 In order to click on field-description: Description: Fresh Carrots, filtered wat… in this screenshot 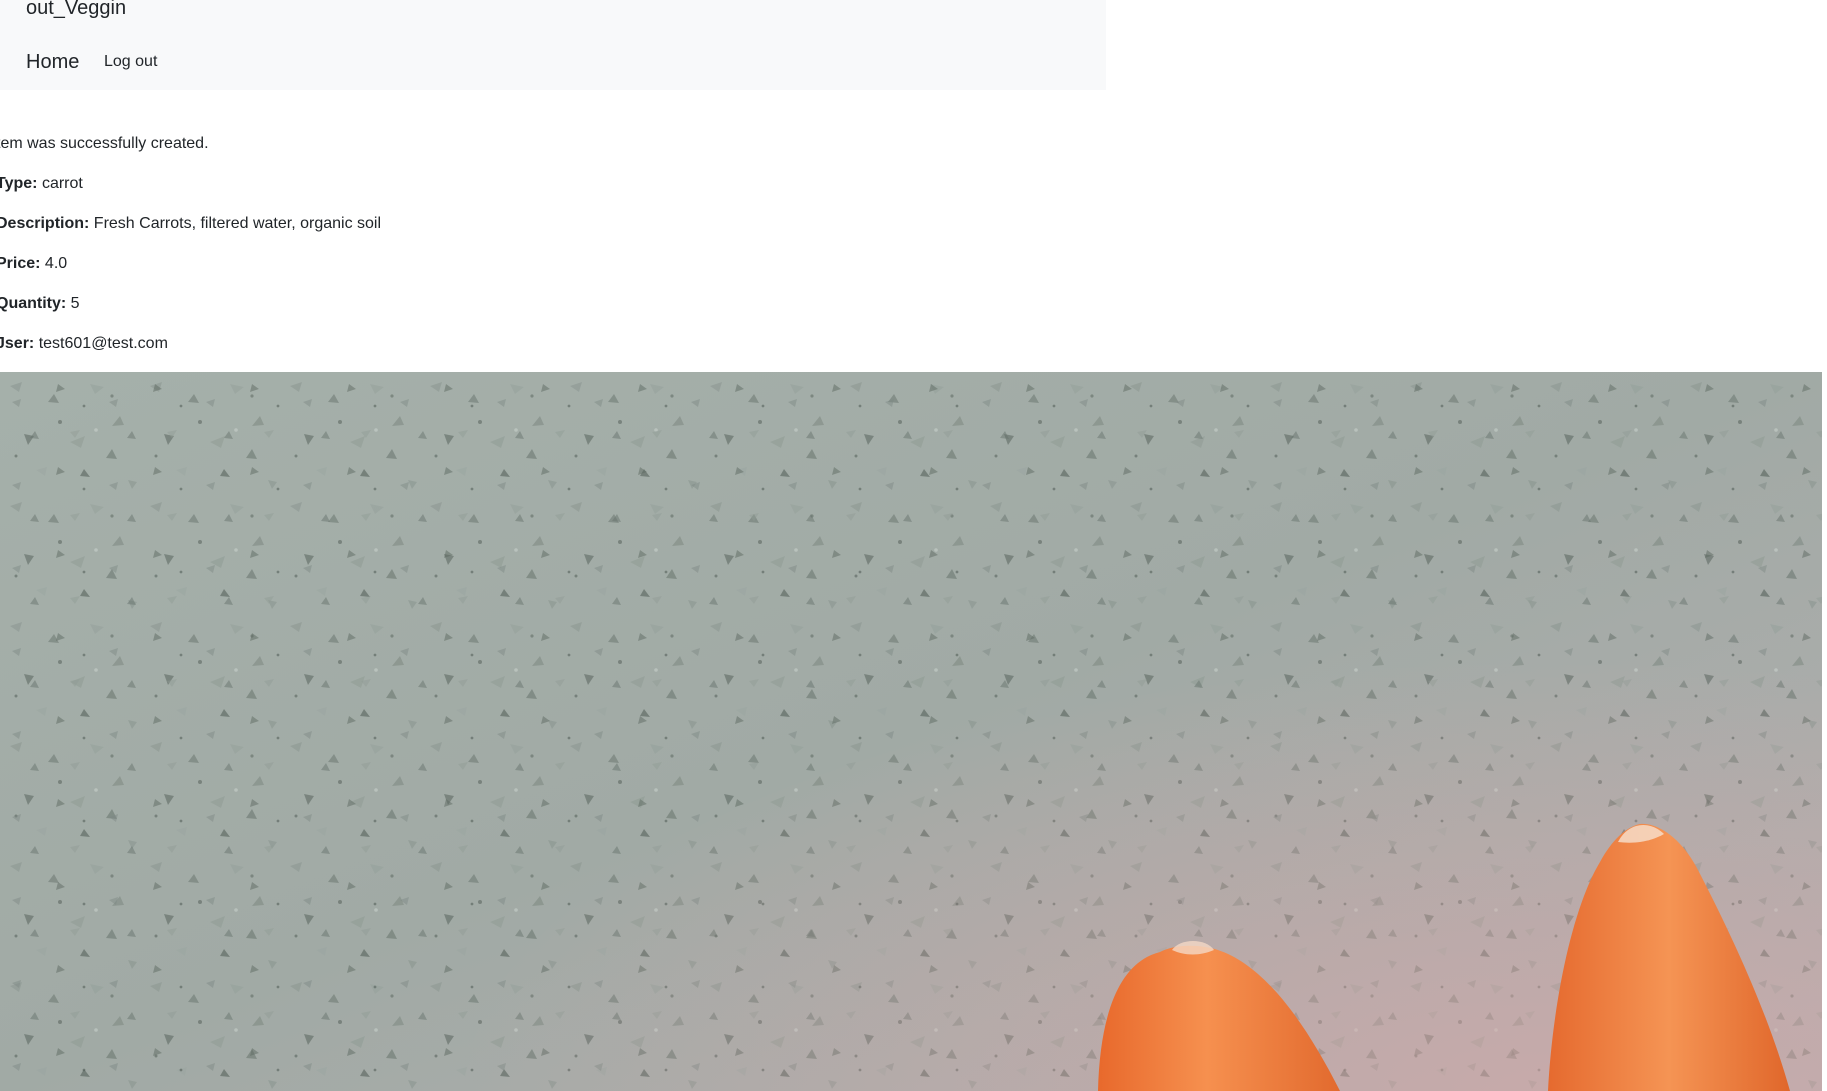, I will do `click(190, 224)`.